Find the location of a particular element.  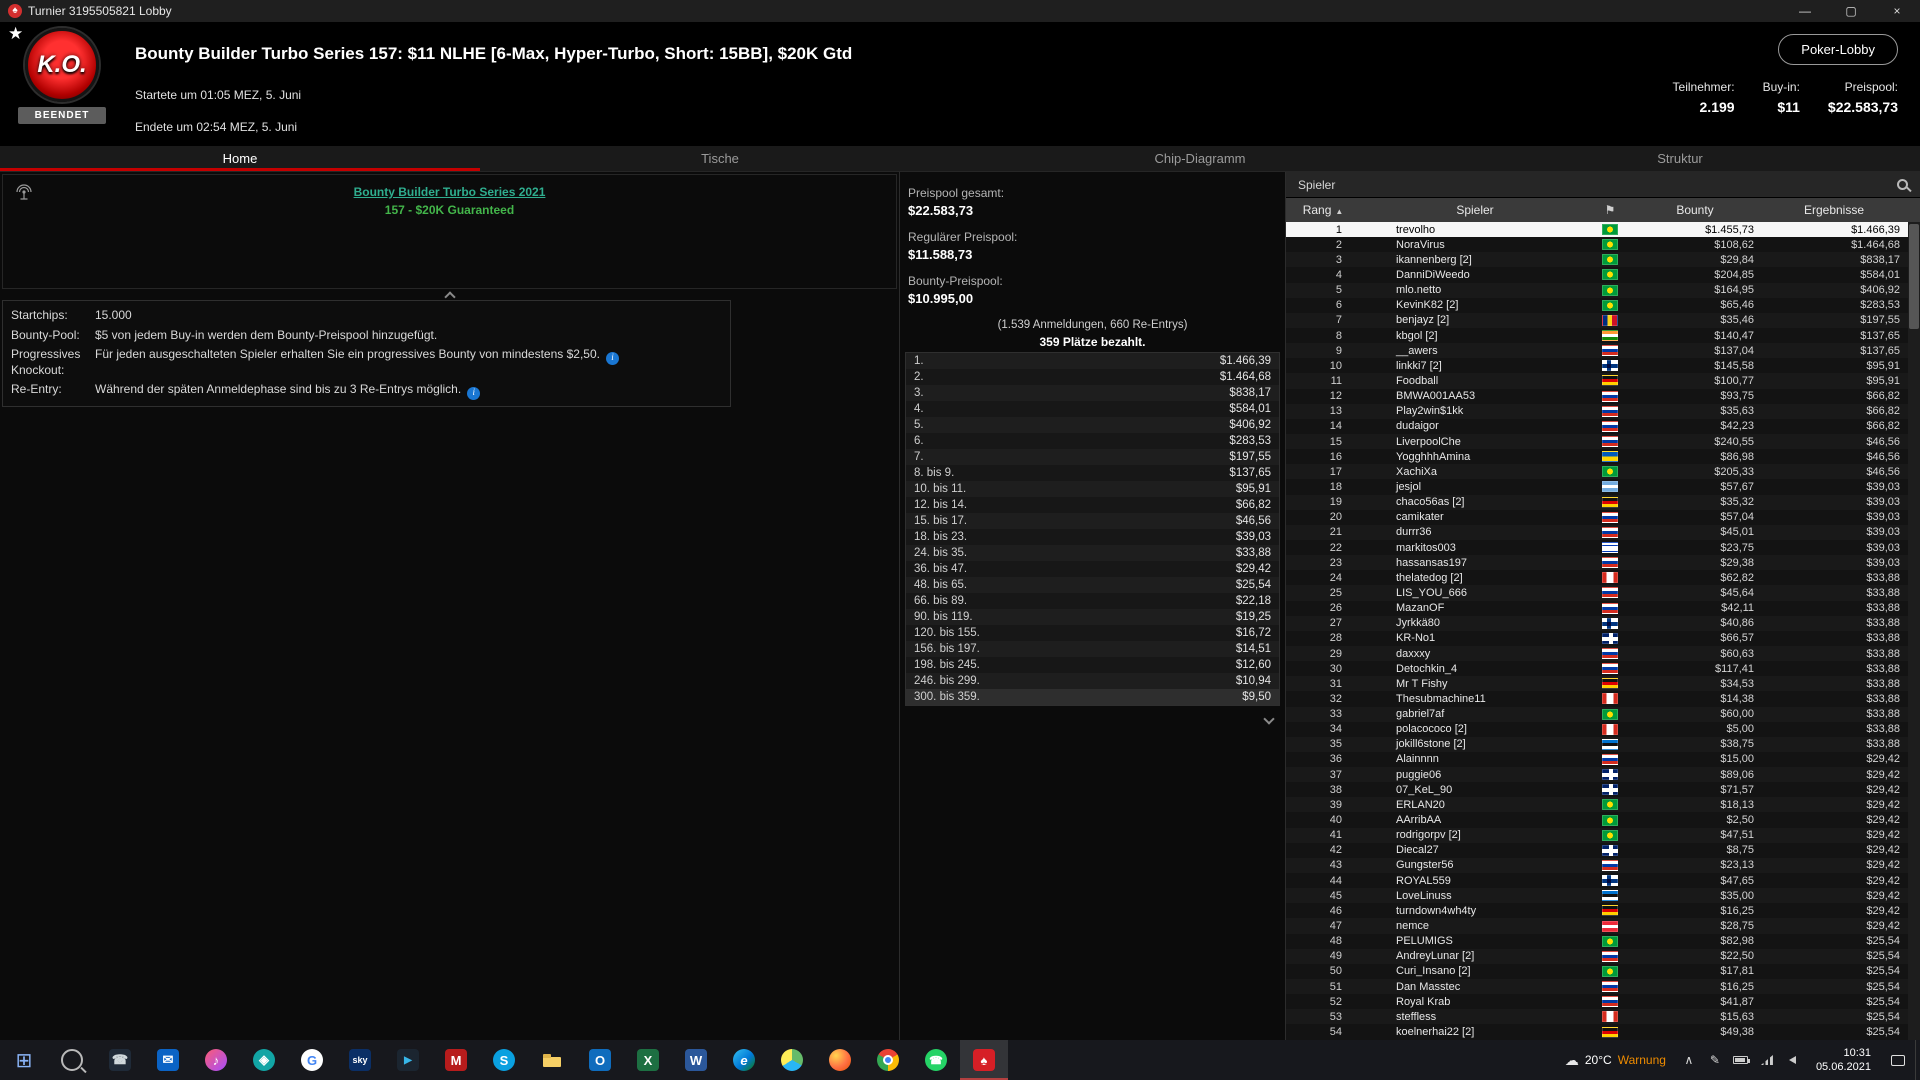

player-row: 4 DanniDiWeedo $204,85 $584,01 is located at coordinates (1597, 275).